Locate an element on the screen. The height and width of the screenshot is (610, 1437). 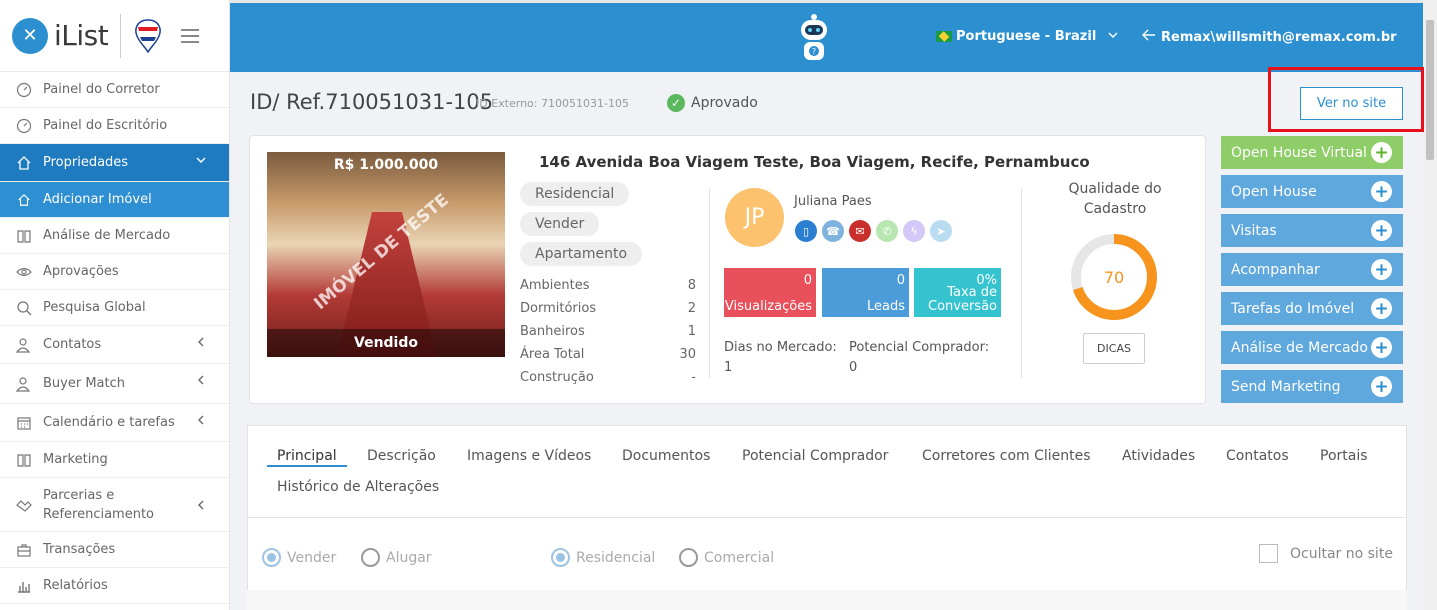
scrollbar-thumb is located at coordinates (1430, 90).